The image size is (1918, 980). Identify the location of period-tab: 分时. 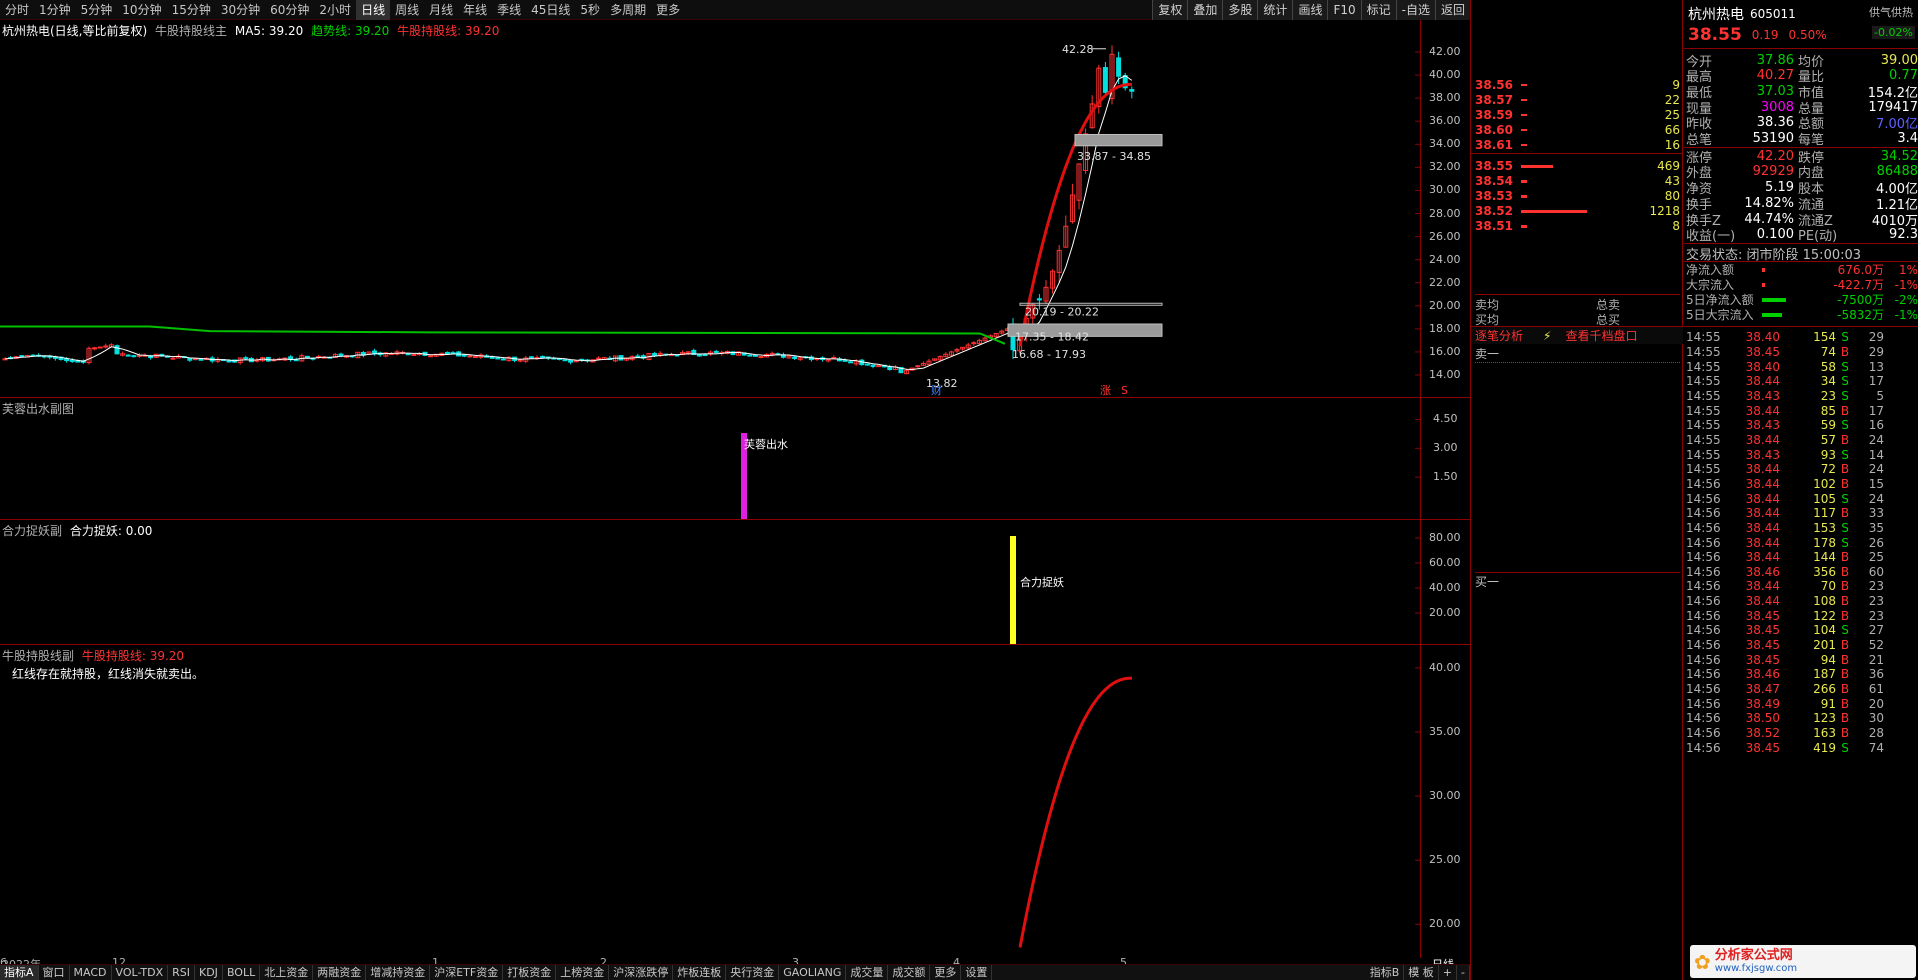
(17, 10).